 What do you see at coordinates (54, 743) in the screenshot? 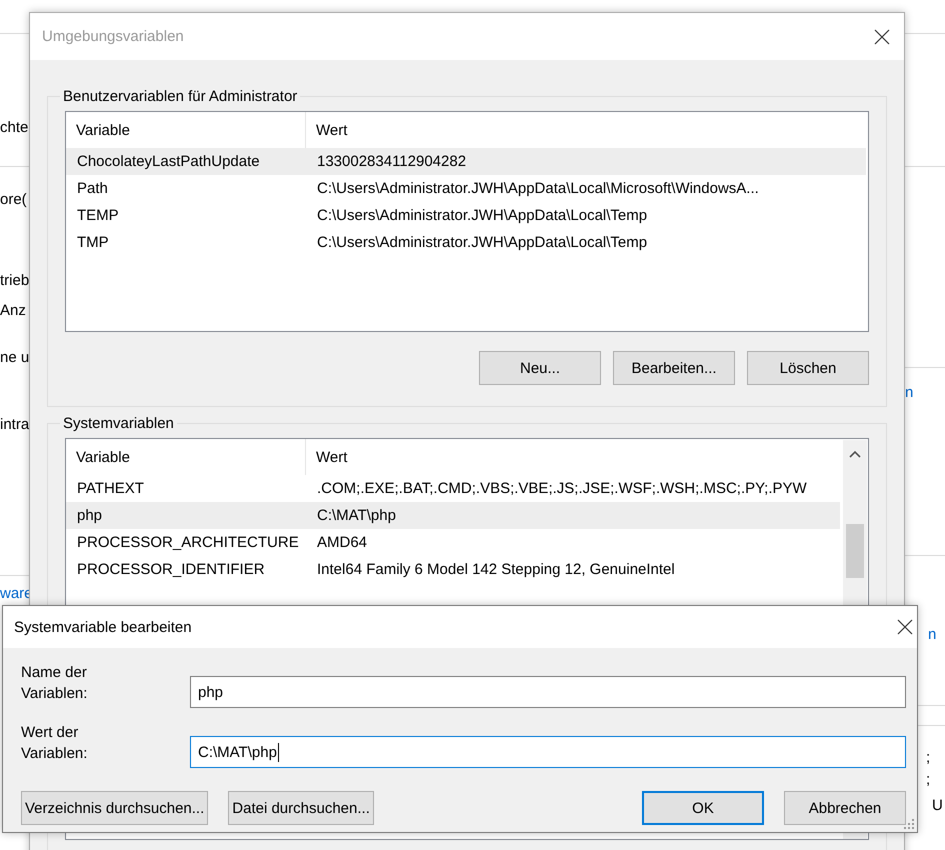
I see `field-label: Wert der Variablen:` at bounding box center [54, 743].